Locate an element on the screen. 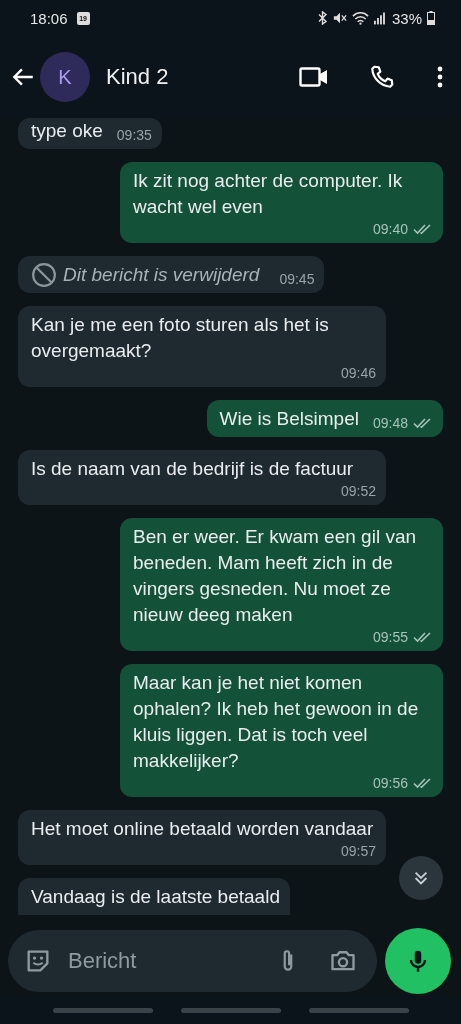  message-field: Bericht is located at coordinates (192, 961).